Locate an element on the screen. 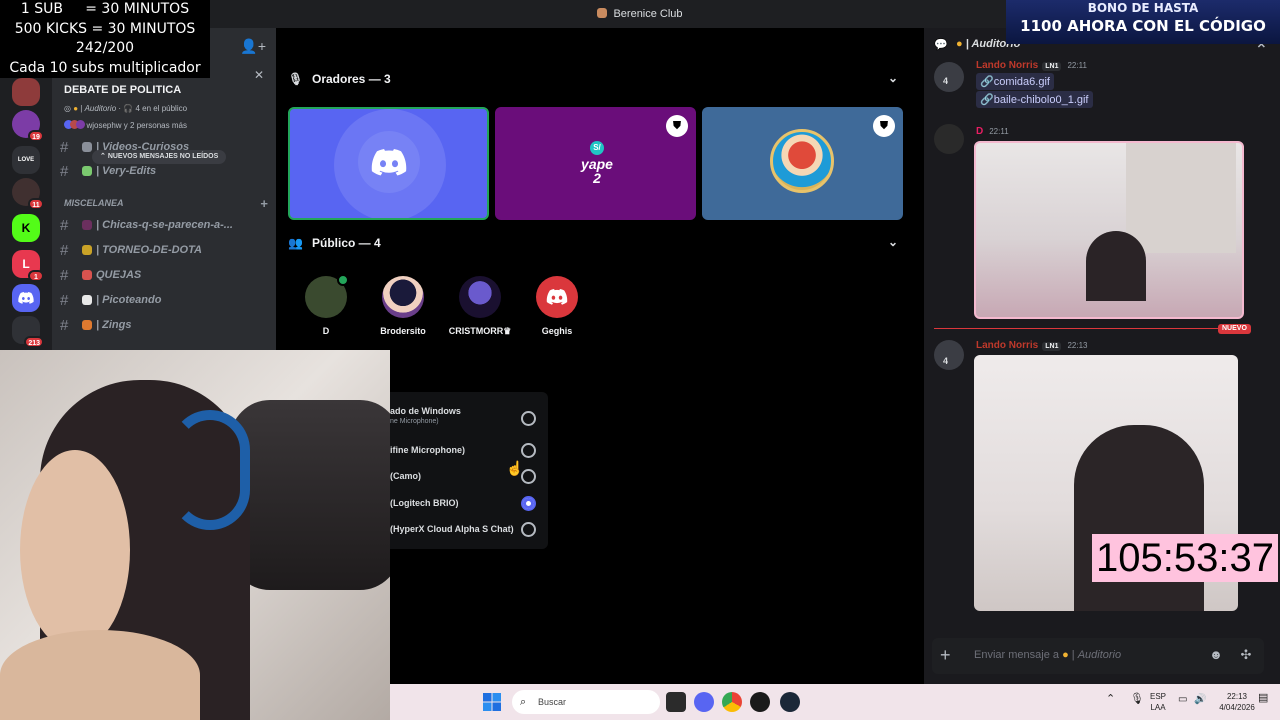 This screenshot has width=1280, height=720. channel-name: QUEJAS is located at coordinates (119, 275).